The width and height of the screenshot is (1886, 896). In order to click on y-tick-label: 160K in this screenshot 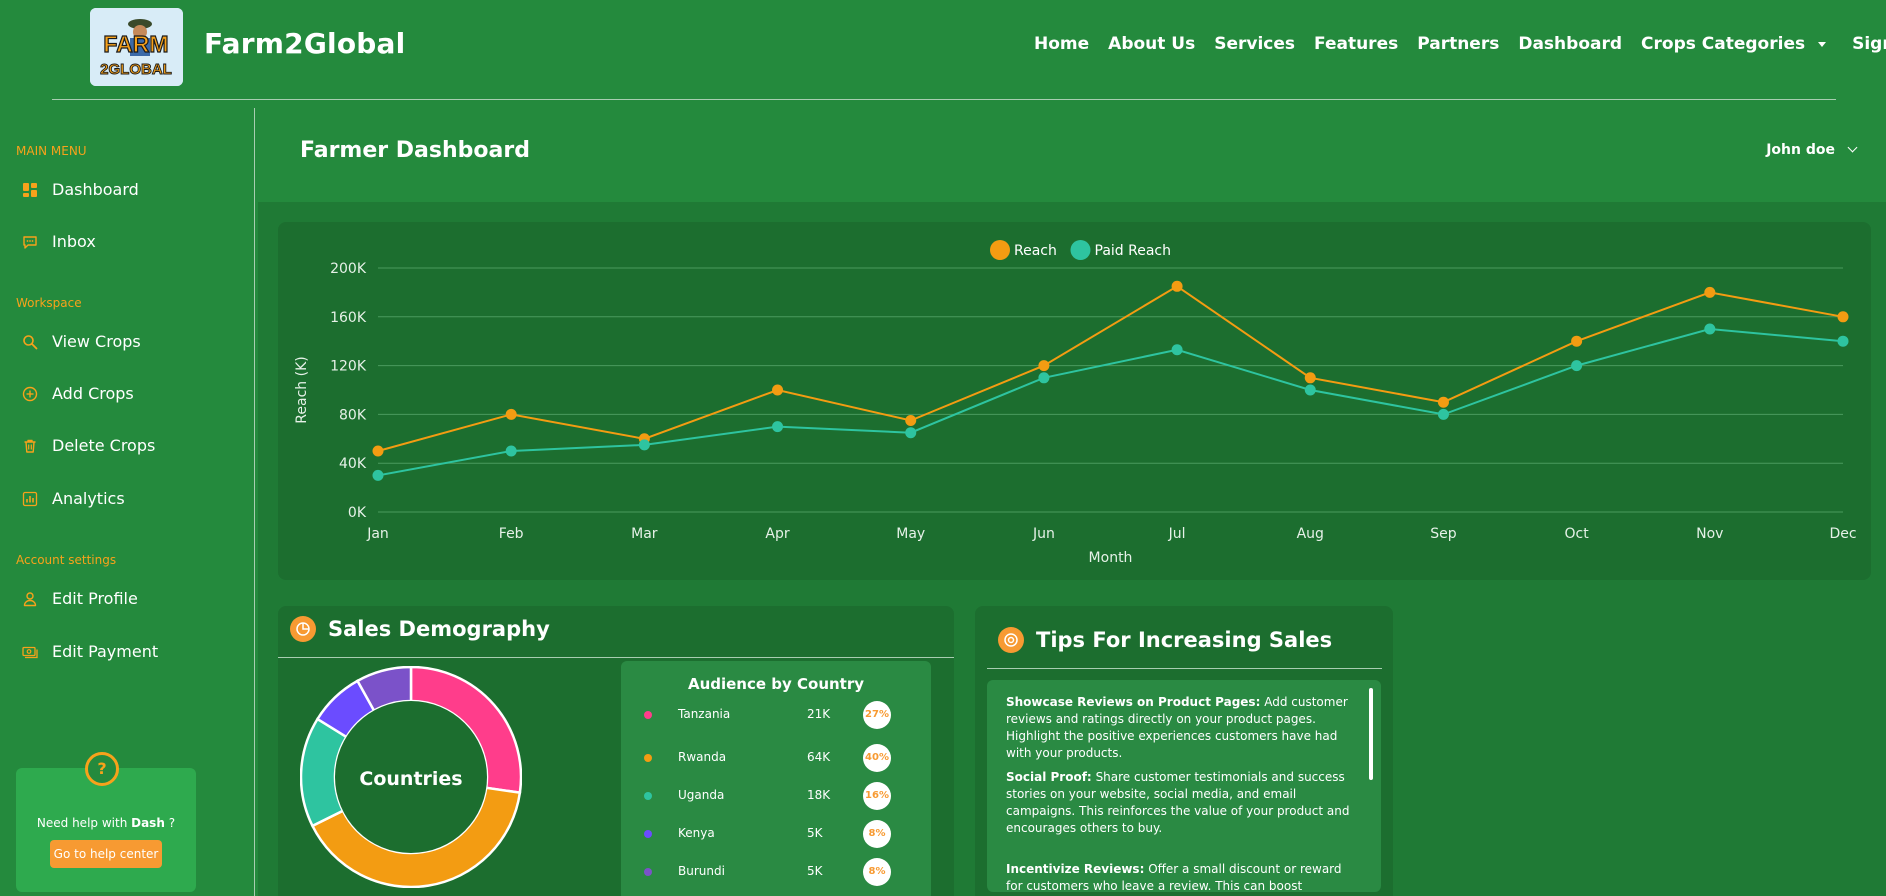, I will do `click(348, 318)`.